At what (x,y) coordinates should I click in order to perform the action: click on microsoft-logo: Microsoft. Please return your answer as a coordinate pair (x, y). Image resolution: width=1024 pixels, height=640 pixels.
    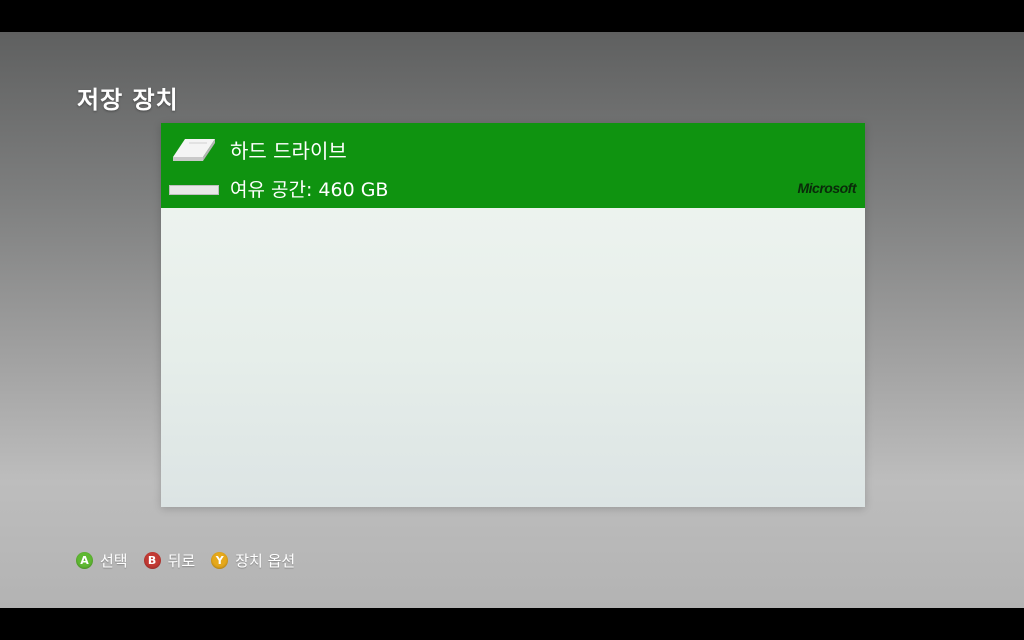
    Looking at the image, I should click on (827, 188).